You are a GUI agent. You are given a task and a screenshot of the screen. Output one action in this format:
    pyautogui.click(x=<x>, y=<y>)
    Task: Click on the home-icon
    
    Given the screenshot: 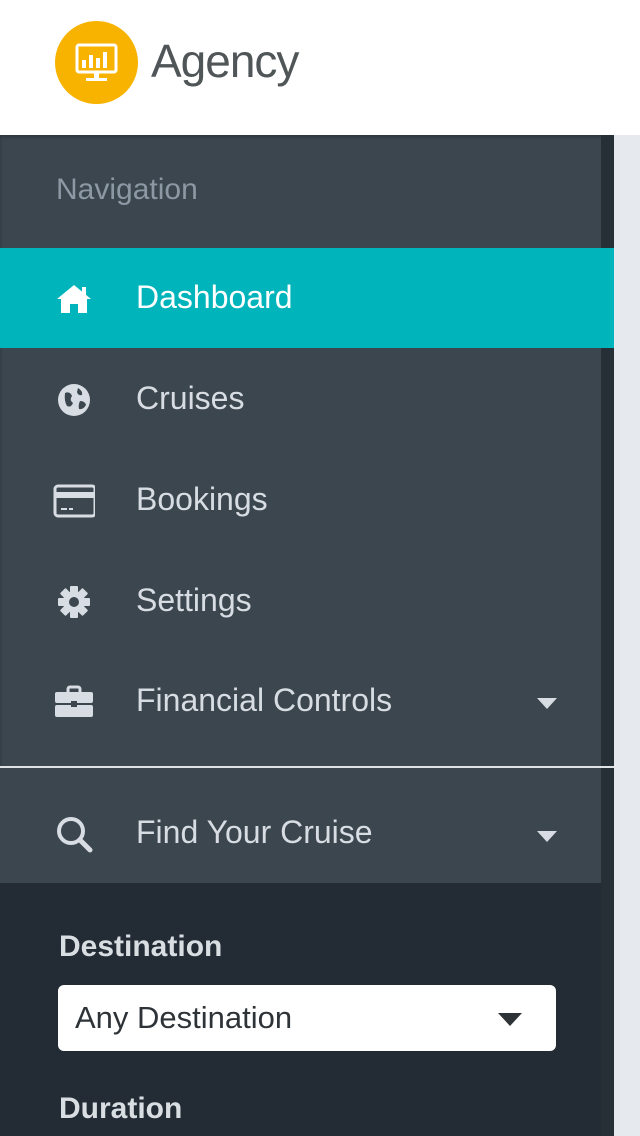 What is the action you would take?
    pyautogui.click(x=74, y=299)
    